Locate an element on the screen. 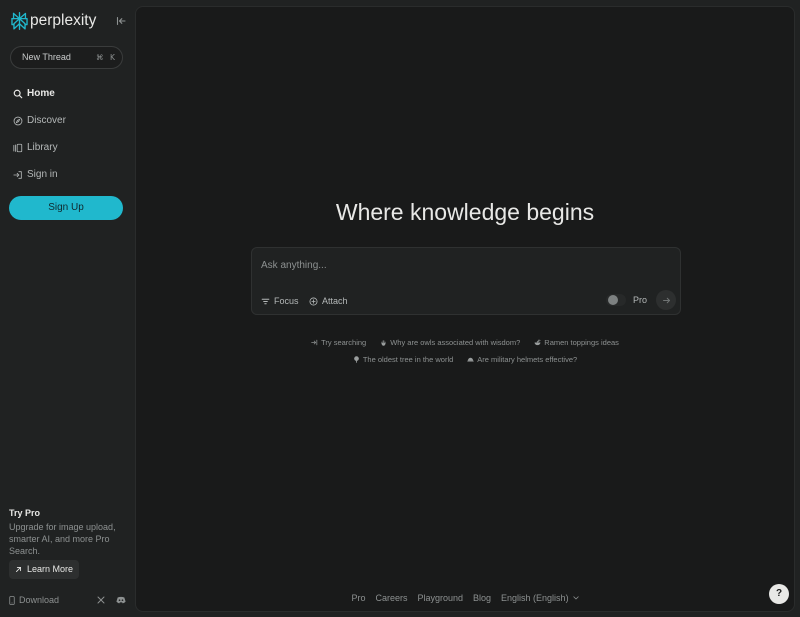 The image size is (800, 617). new-thread-button: New Thread ⌘ K is located at coordinates (66, 57).